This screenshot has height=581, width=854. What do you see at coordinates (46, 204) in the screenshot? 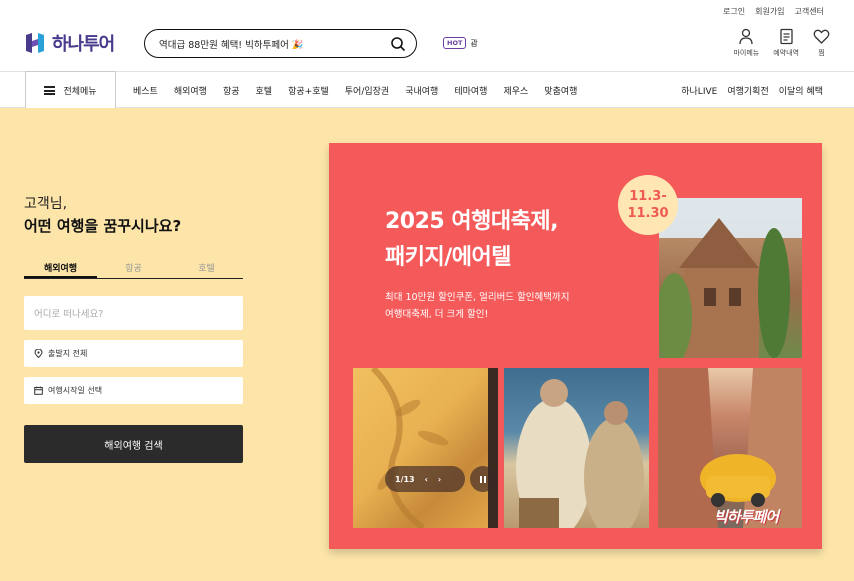
I see `greeting-line1: 고객님,` at bounding box center [46, 204].